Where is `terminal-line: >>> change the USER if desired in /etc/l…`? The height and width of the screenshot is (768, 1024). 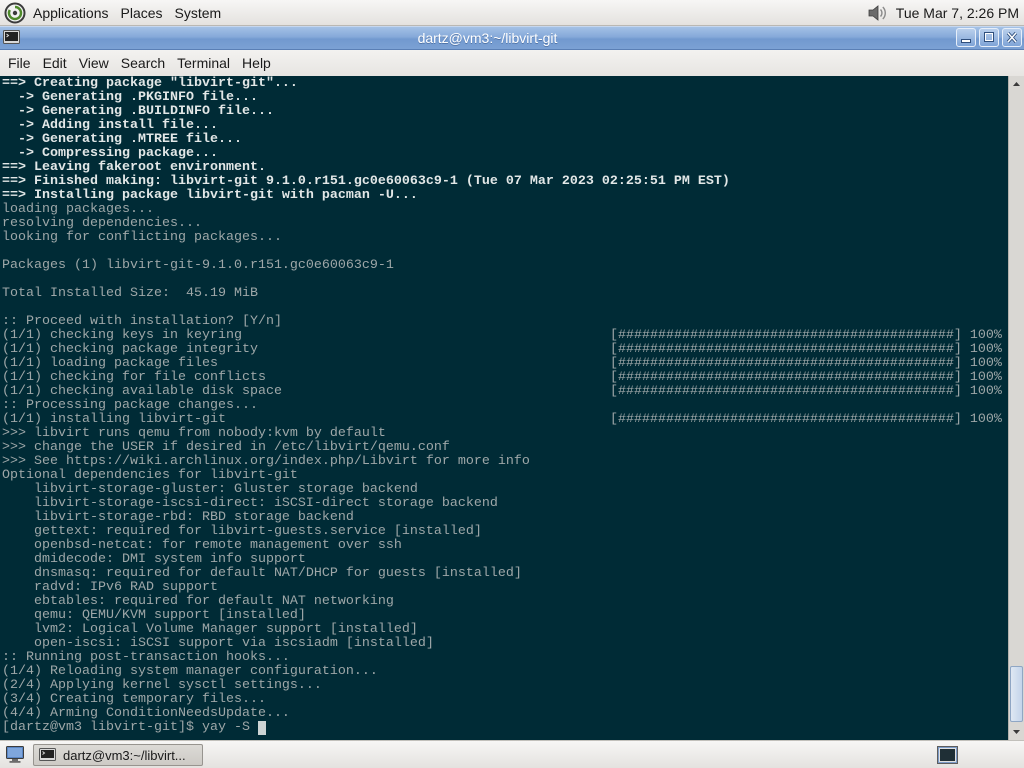
terminal-line: >>> change the USER if desired in /etc/l… is located at coordinates (505, 448).